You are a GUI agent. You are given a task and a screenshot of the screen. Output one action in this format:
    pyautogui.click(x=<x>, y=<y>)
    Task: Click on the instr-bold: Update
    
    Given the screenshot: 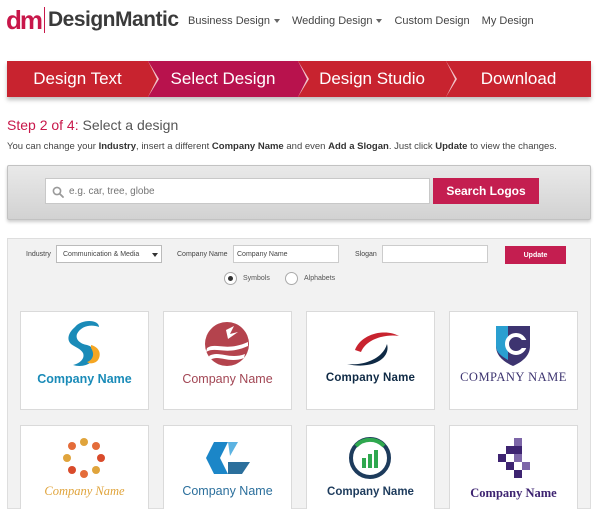 What is the action you would take?
    pyautogui.click(x=451, y=146)
    